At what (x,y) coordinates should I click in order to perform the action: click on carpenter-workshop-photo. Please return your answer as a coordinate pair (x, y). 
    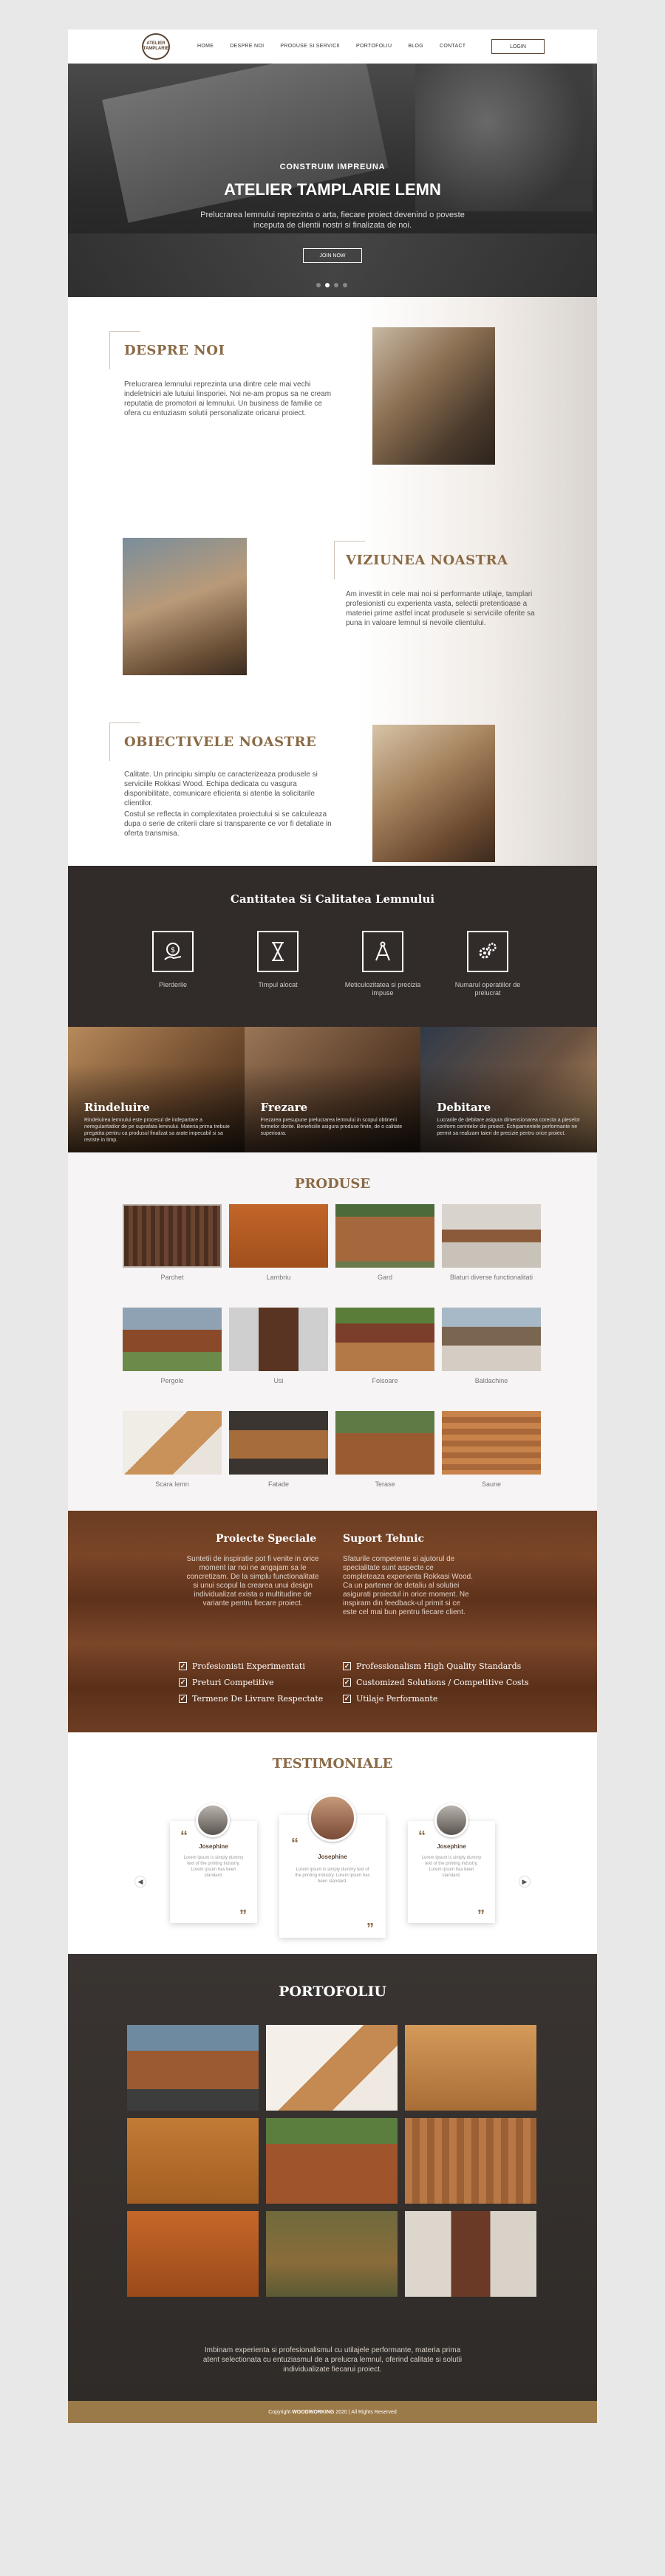
    Looking at the image, I should click on (433, 396).